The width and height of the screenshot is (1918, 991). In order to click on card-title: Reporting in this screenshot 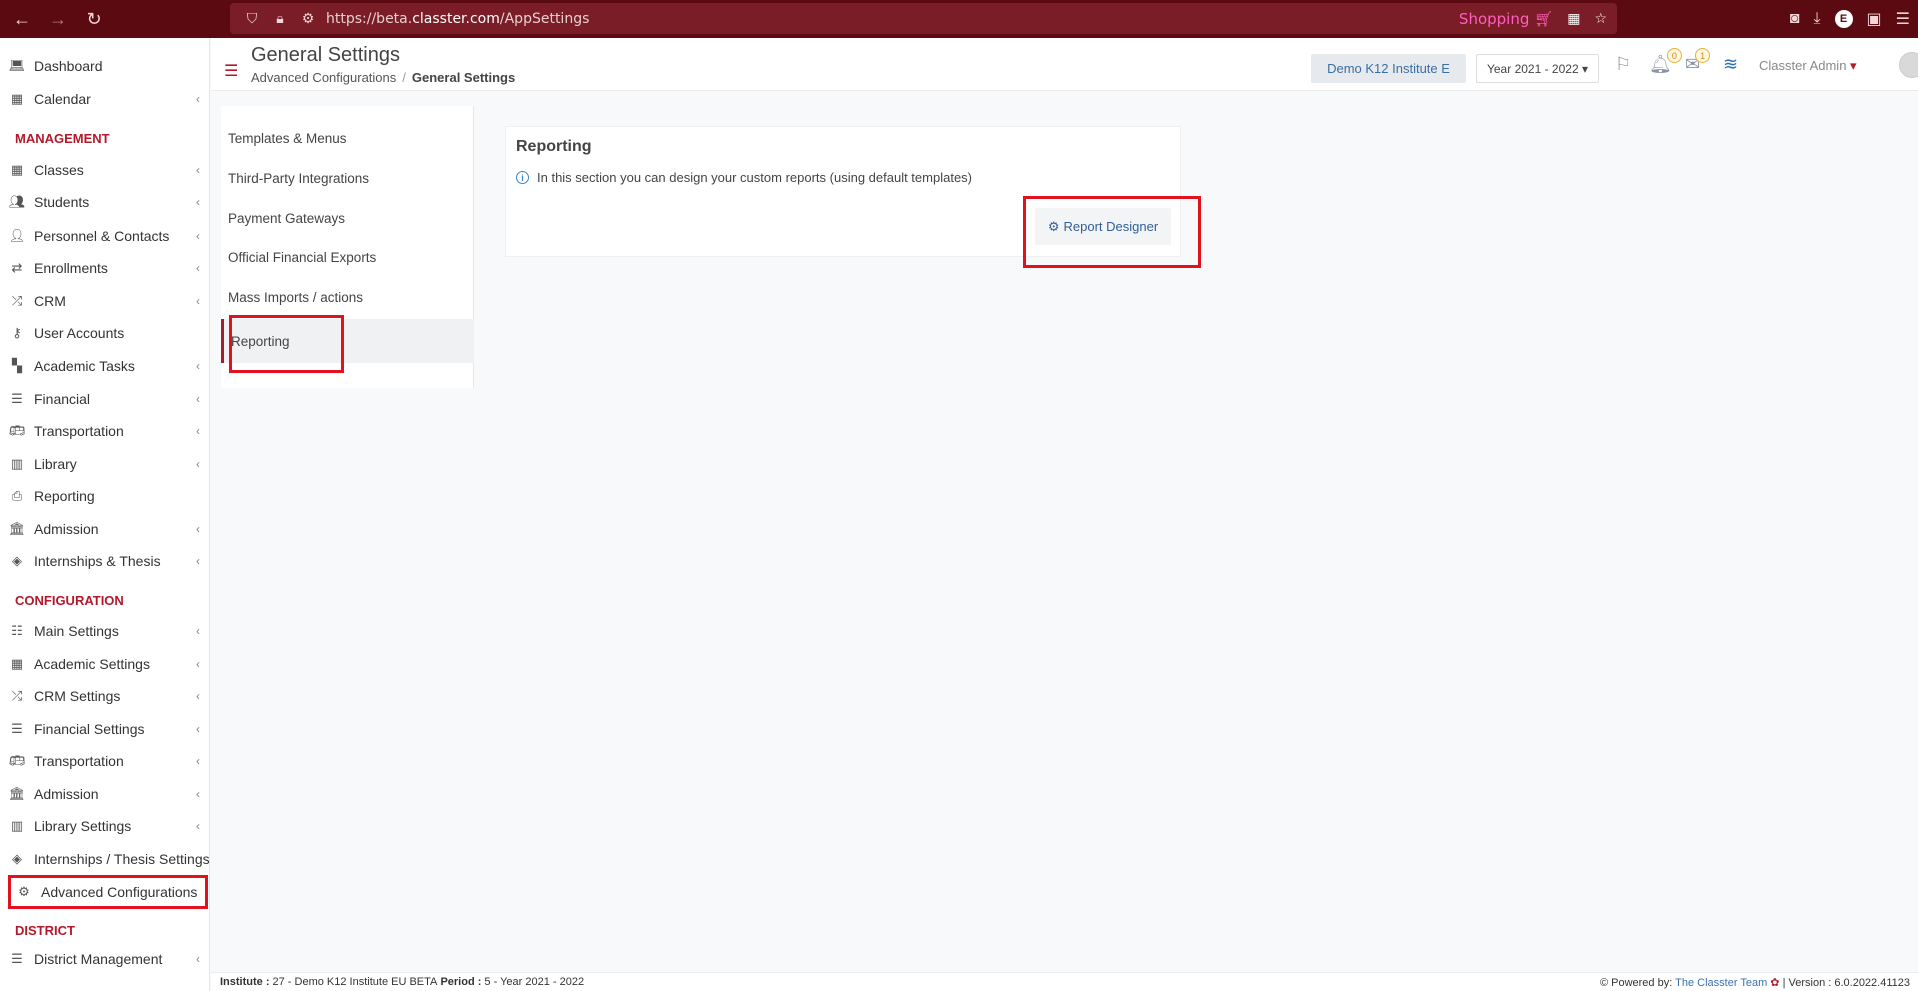, I will do `click(554, 146)`.